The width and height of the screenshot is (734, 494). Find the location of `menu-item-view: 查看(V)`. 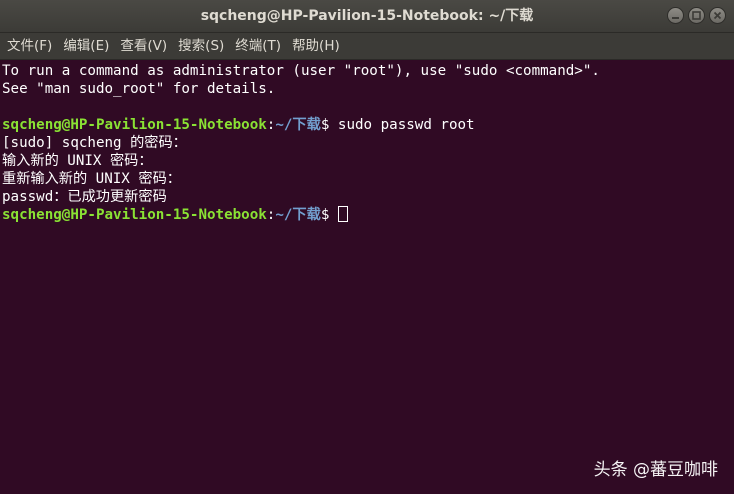

menu-item-view: 查看(V) is located at coordinates (143, 46).